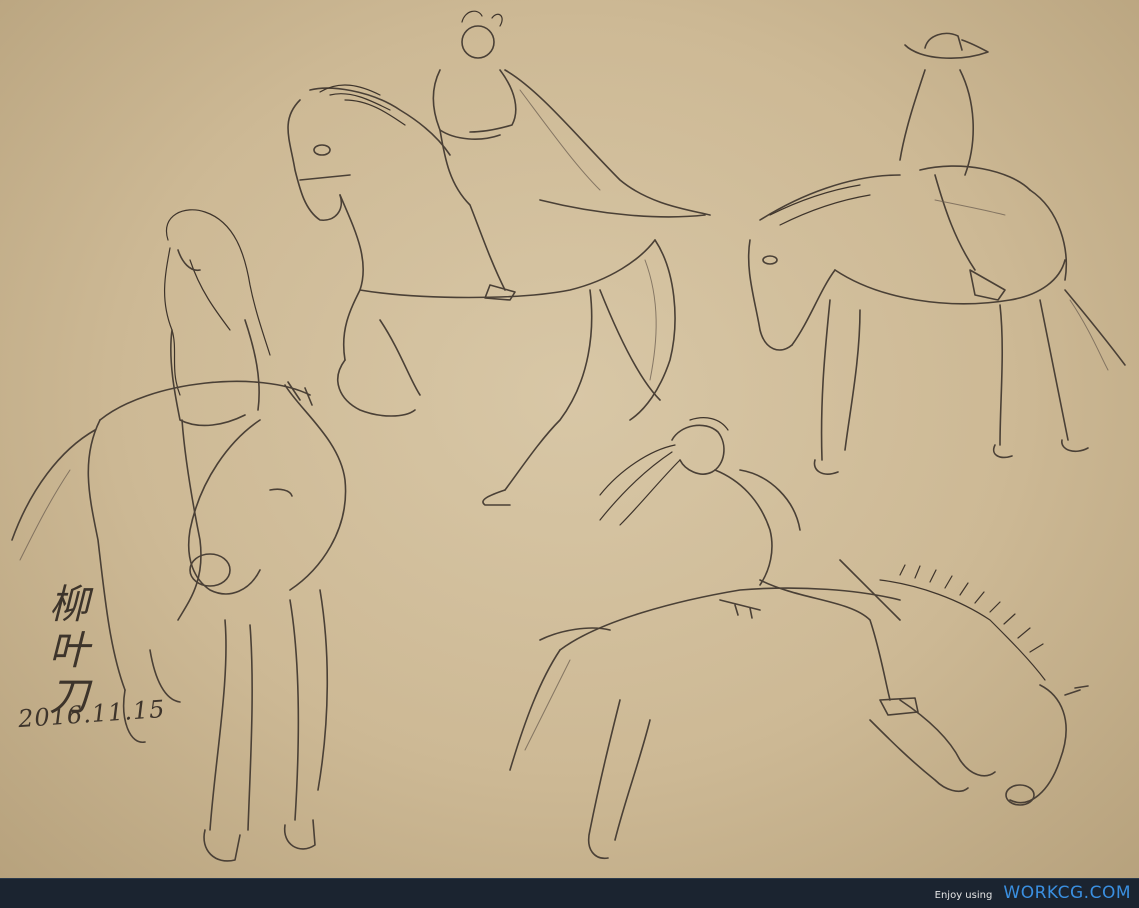 The image size is (1139, 908). I want to click on footer-credit: Enjoy using WORKCG.COM, so click(1033, 893).